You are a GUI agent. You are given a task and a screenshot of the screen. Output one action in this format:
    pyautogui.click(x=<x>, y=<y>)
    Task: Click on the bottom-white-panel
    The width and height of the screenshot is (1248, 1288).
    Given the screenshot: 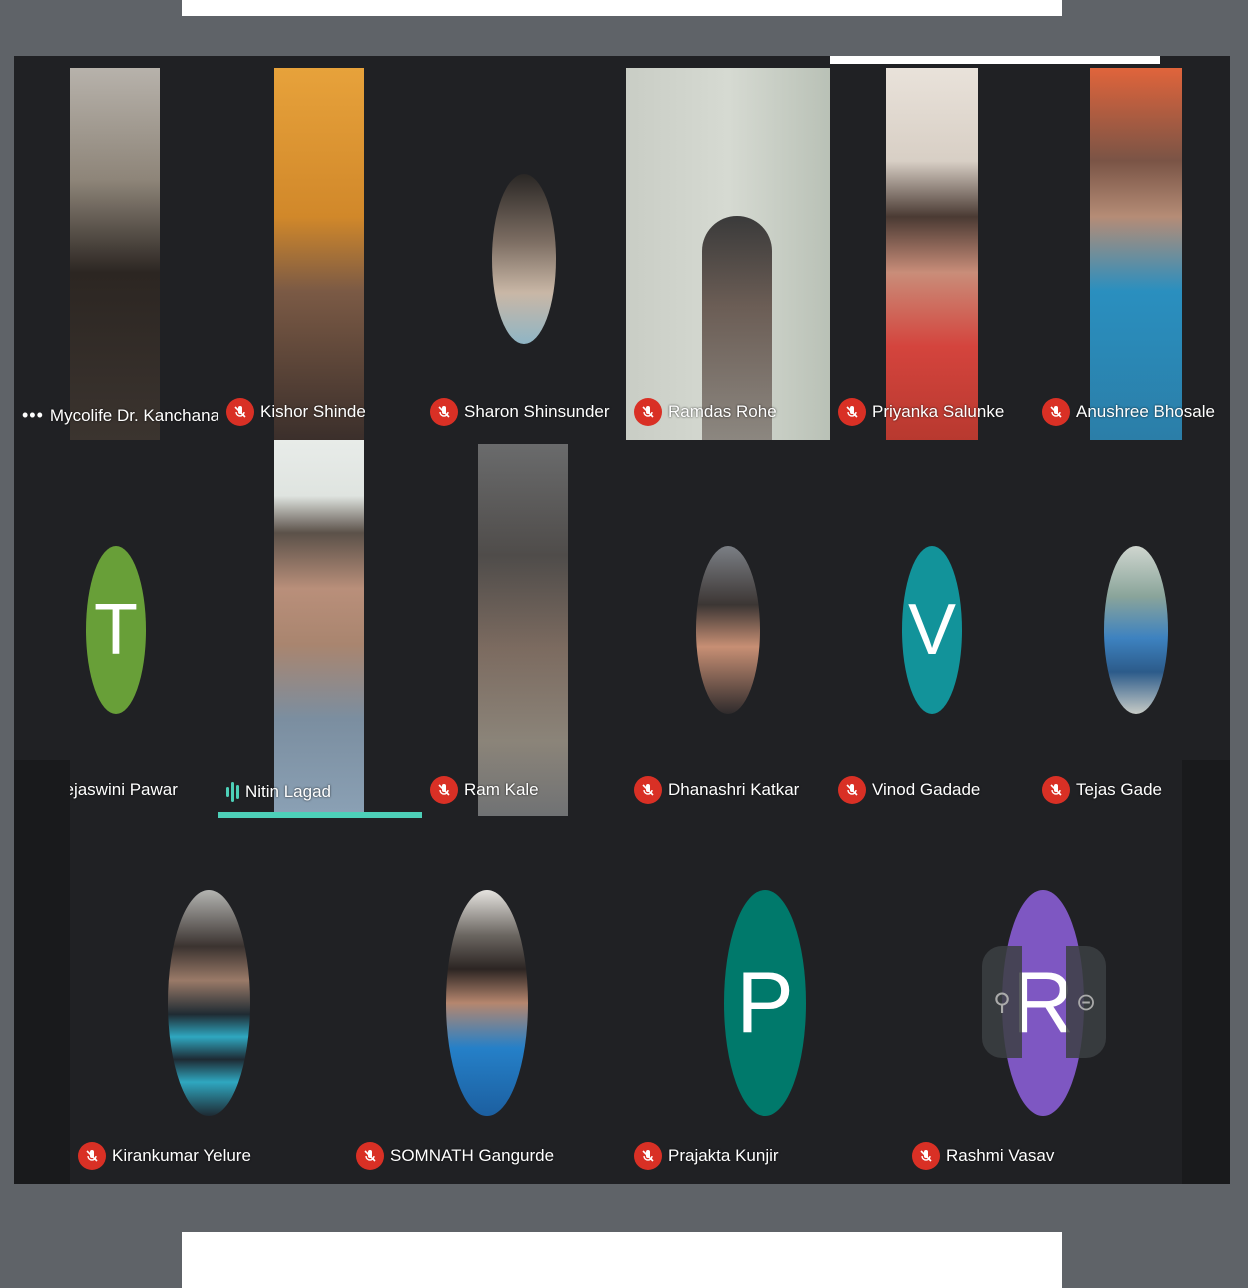 What is the action you would take?
    pyautogui.click(x=622, y=1260)
    